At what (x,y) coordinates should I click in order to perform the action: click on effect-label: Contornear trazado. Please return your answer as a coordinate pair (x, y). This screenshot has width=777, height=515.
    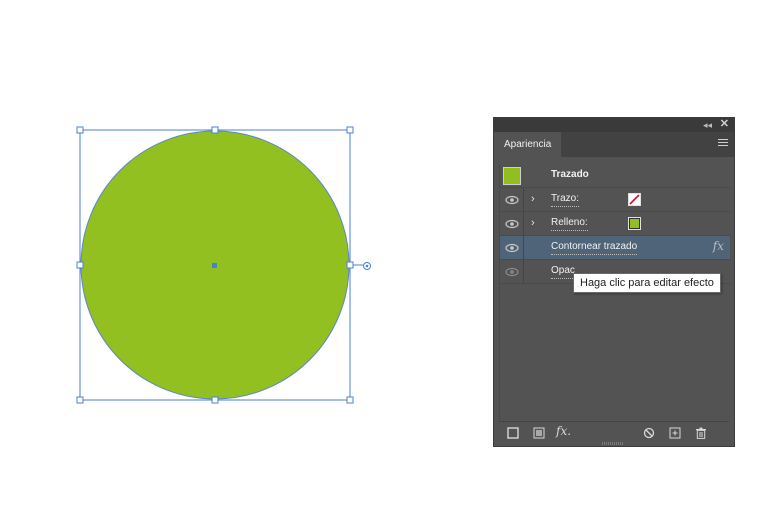
    Looking at the image, I should click on (594, 247).